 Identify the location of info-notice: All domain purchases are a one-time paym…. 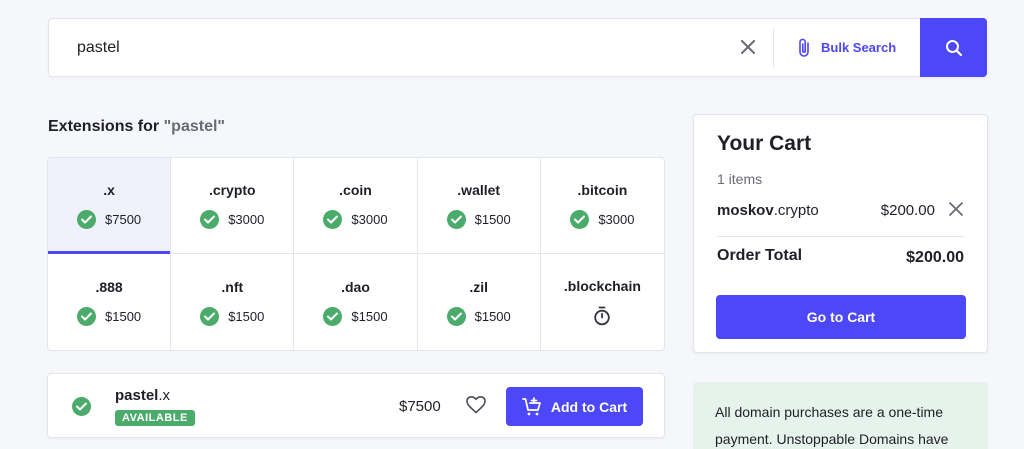
(840, 415).